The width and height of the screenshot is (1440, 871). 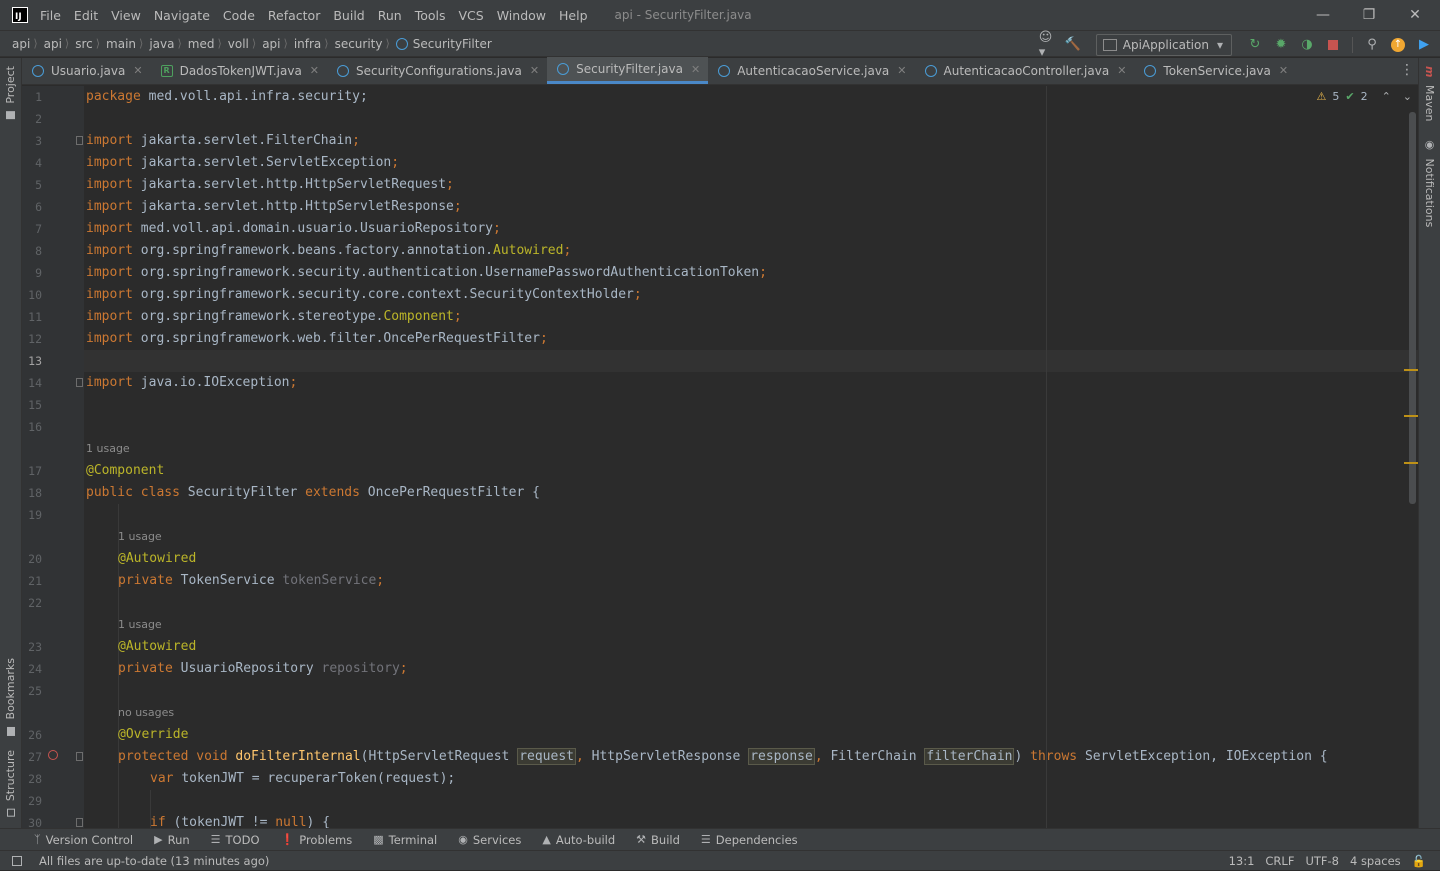 What do you see at coordinates (239, 70) in the screenshot?
I see `tab-dadostokenjwt: R DadosTokenJWT.java ✕` at bounding box center [239, 70].